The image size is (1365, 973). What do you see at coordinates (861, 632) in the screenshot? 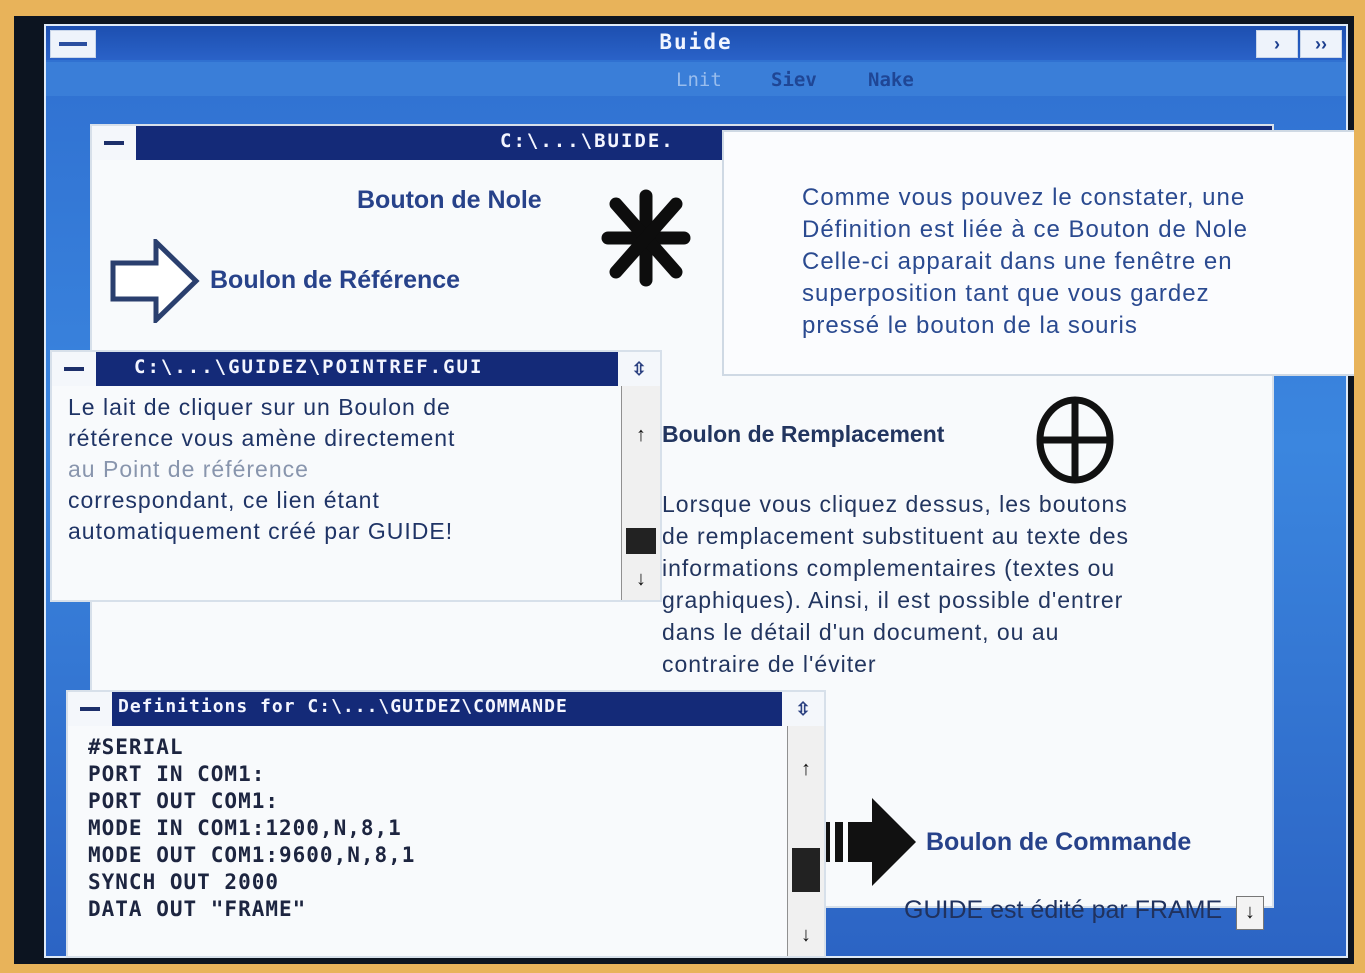
I see `replacement-text-line: dans le détail d'un document, ou au` at bounding box center [861, 632].